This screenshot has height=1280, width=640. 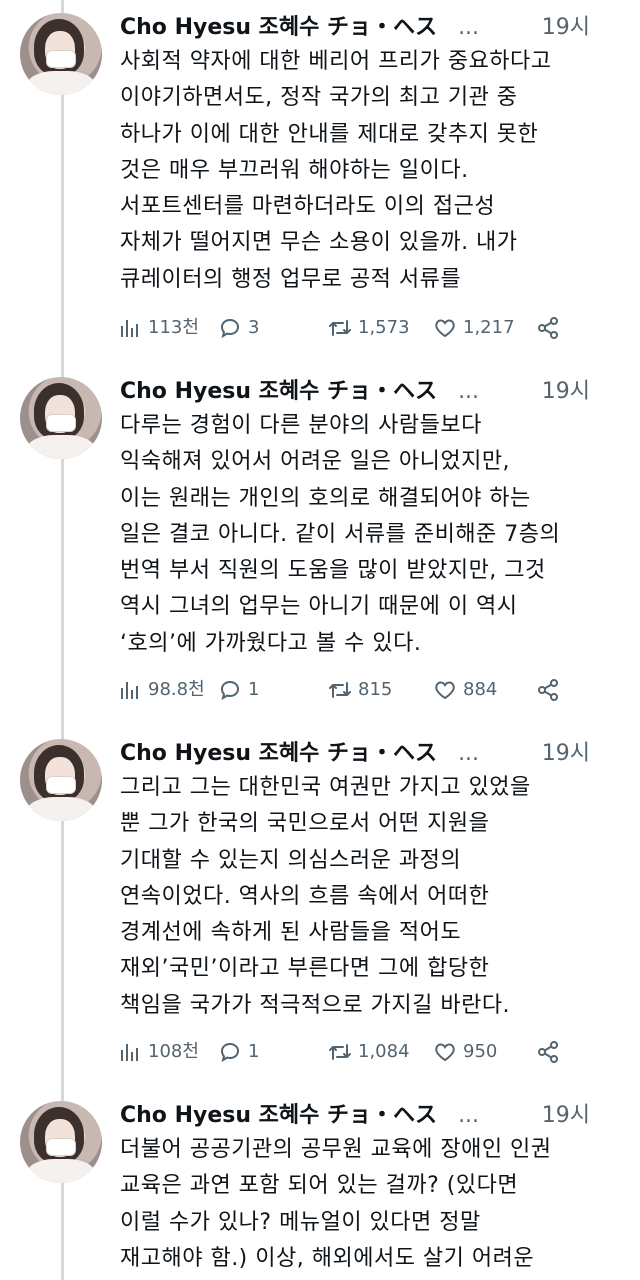 I want to click on reply-button: 3, so click(x=238, y=328).